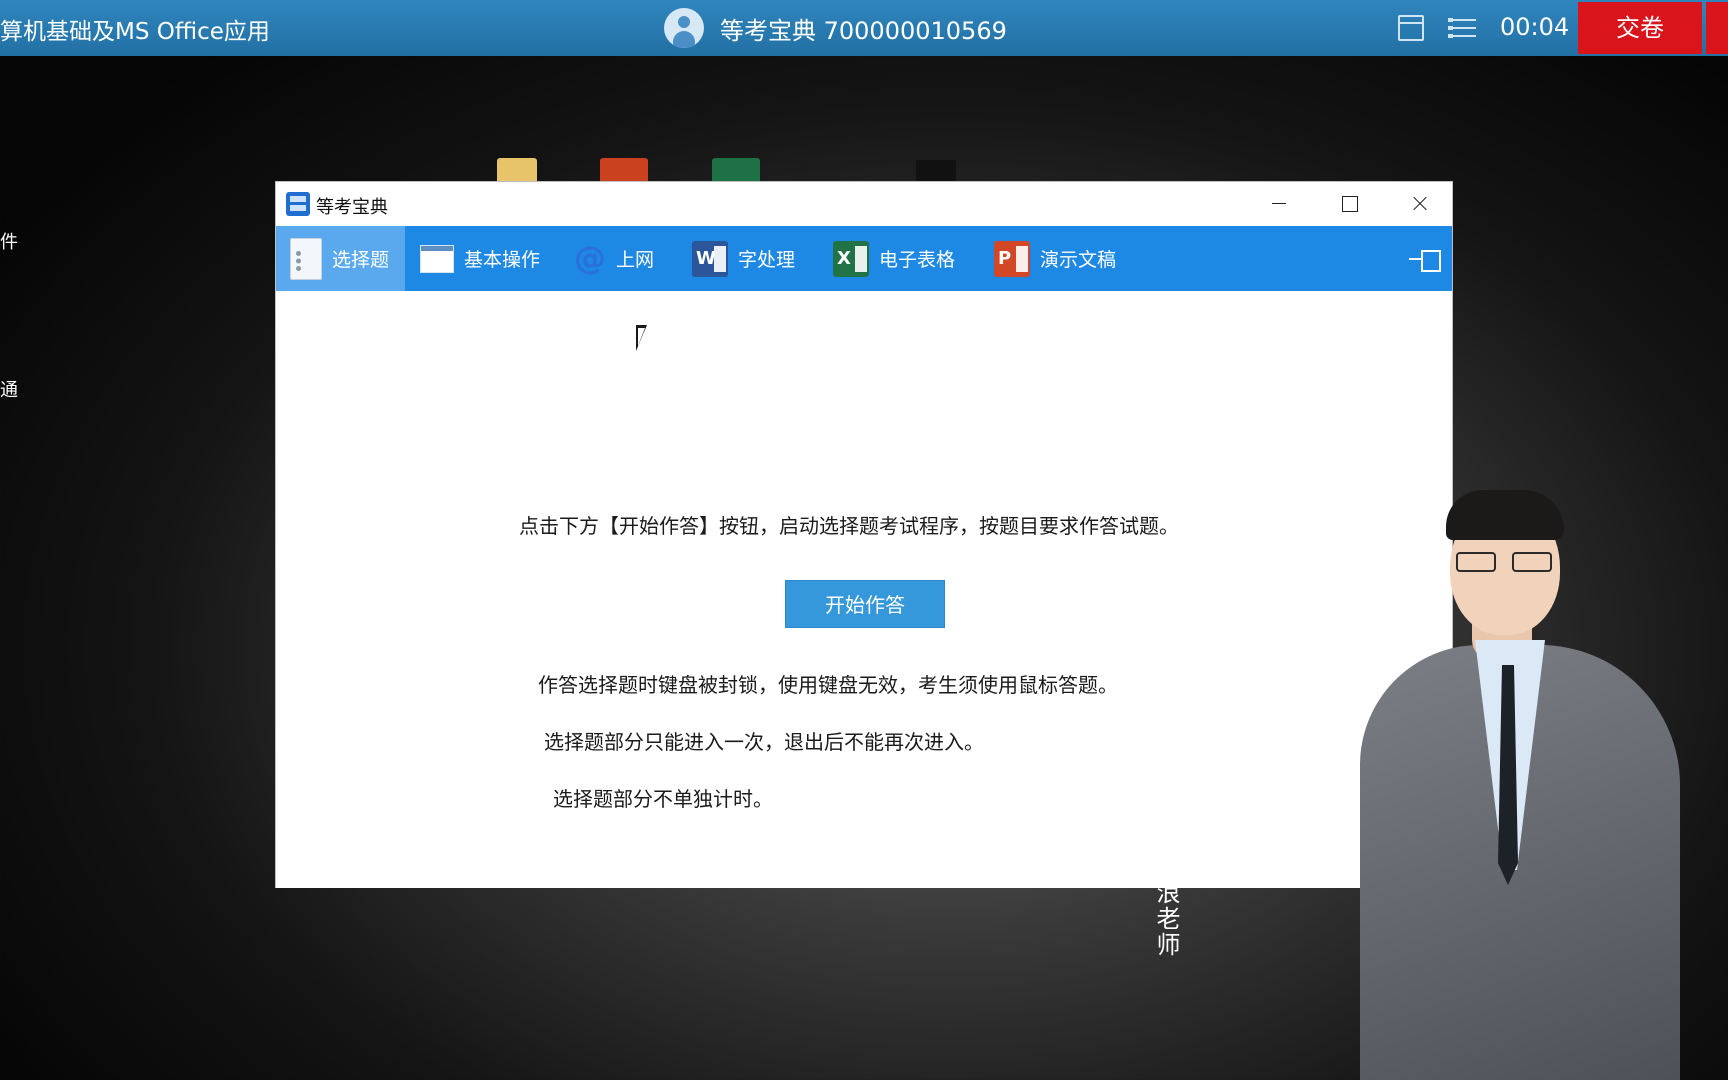  Describe the element at coordinates (1717, 28) in the screenshot. I see `topbar-edge` at that location.